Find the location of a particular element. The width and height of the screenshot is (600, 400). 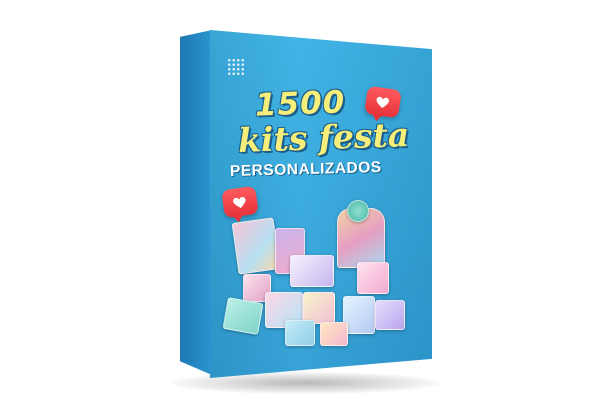

dot-grid-decoration is located at coordinates (236, 67).